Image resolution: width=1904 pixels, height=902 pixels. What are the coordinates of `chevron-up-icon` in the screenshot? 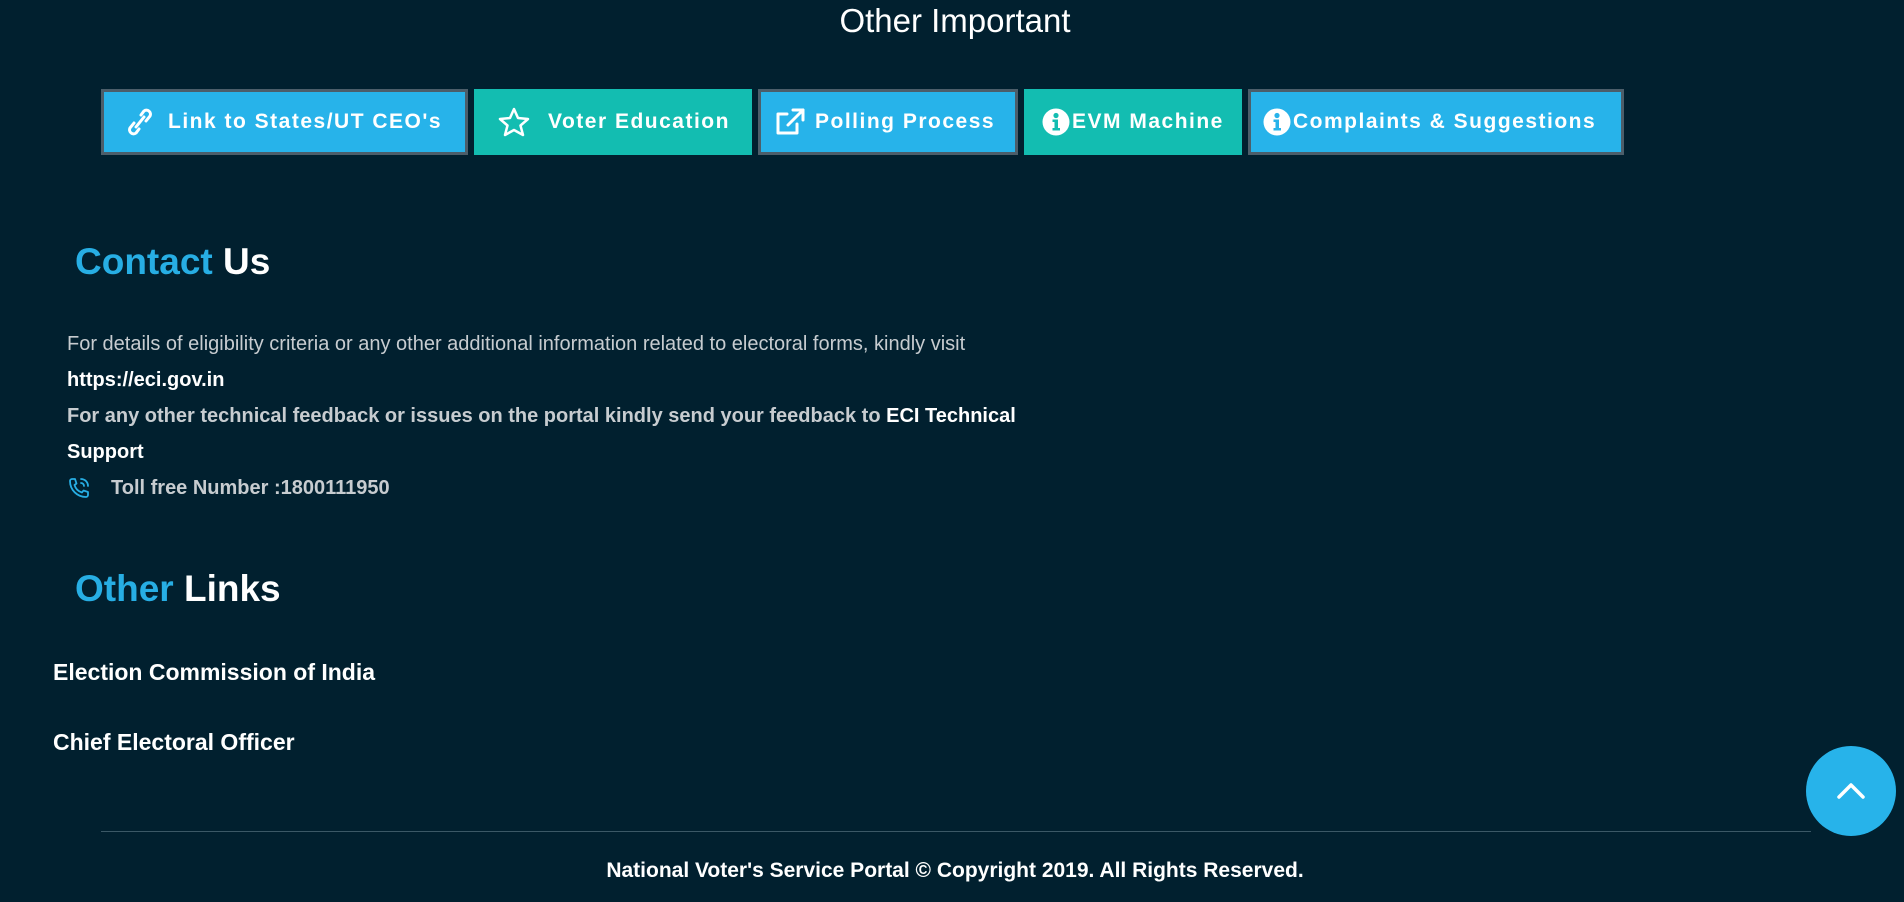 It's located at (1851, 791).